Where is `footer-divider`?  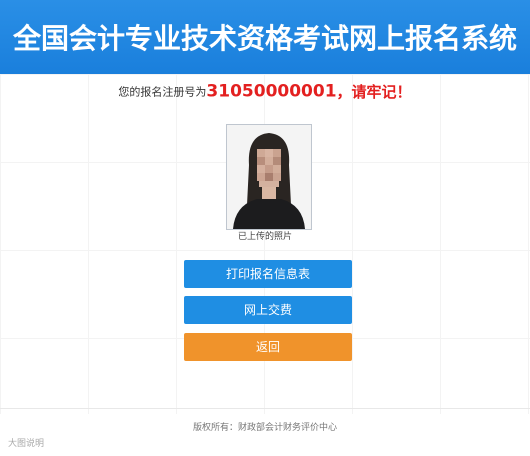
footer-divider is located at coordinates (265, 408).